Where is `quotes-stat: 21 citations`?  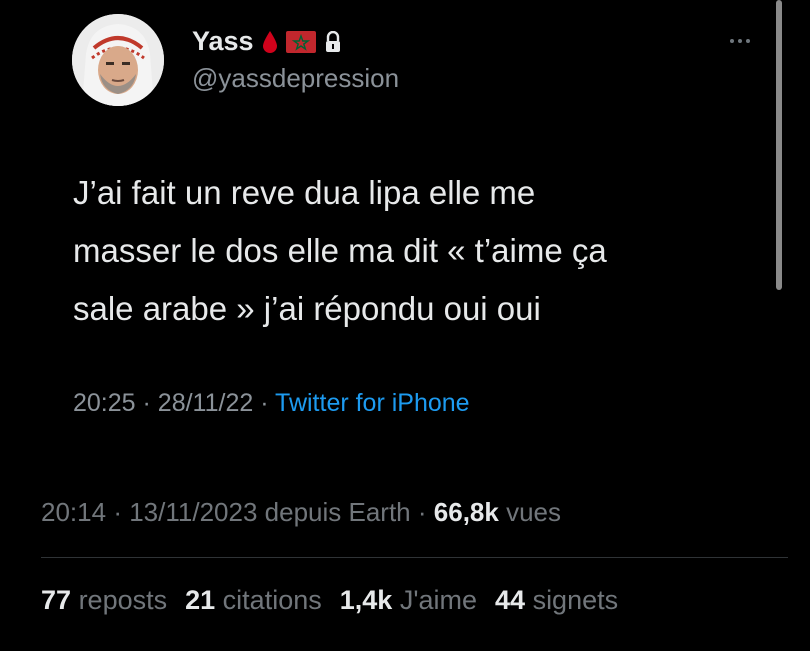
quotes-stat: 21 citations is located at coordinates (253, 600).